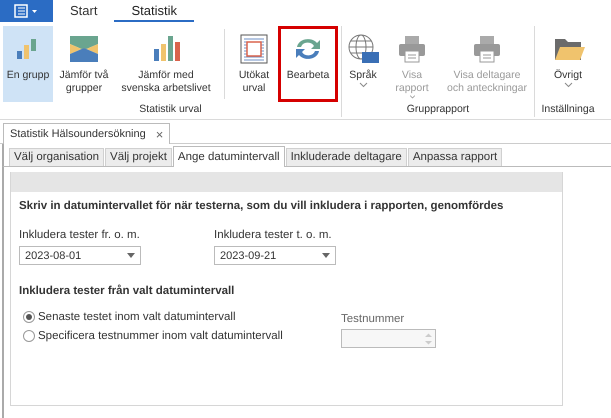 This screenshot has width=611, height=418. What do you see at coordinates (86, 133) in the screenshot?
I see `document-tab: Statistik Hälsoundersökning ×` at bounding box center [86, 133].